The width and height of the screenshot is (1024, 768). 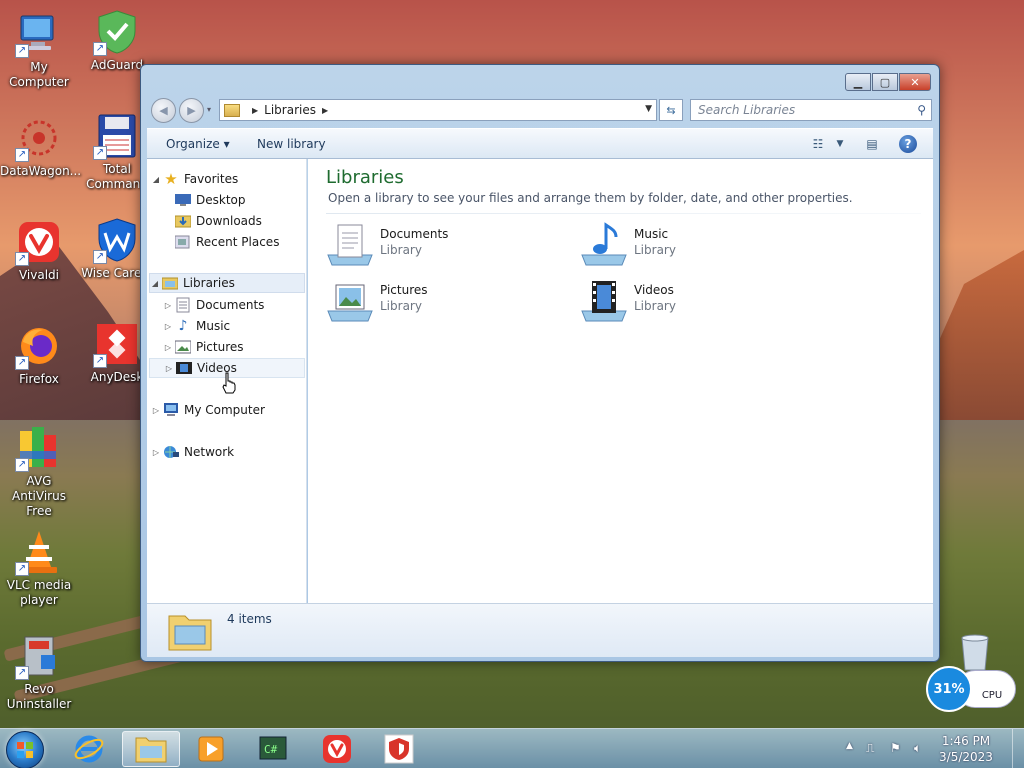 I want to click on tree-item-documents: ▷ Documents, so click(x=213, y=305).